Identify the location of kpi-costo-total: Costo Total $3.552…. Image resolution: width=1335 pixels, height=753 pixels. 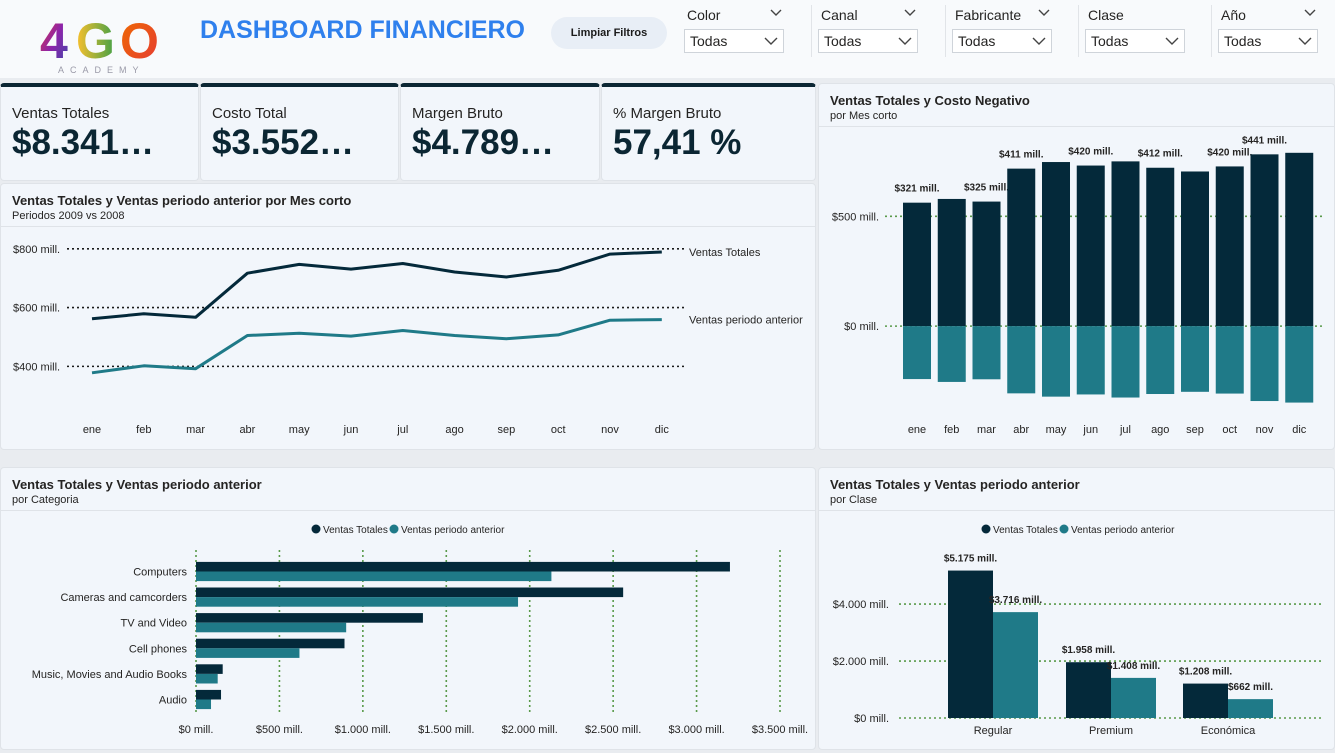
(299, 132).